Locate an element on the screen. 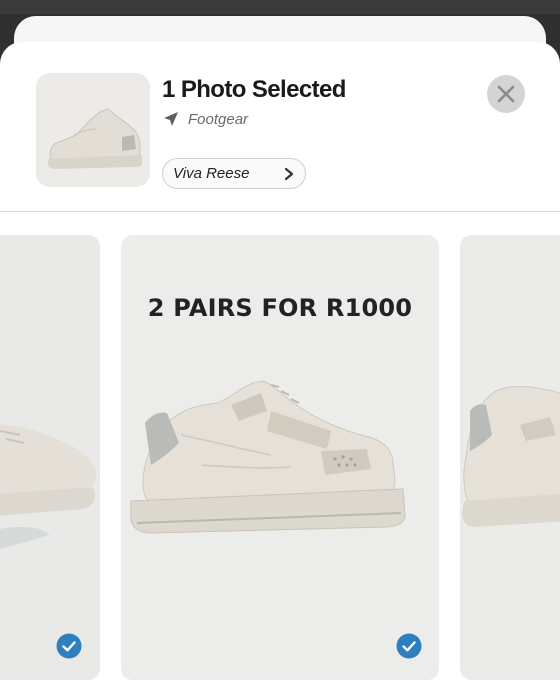  promo-headline: 2 PAIRS FOR R1000 is located at coordinates (280, 308).